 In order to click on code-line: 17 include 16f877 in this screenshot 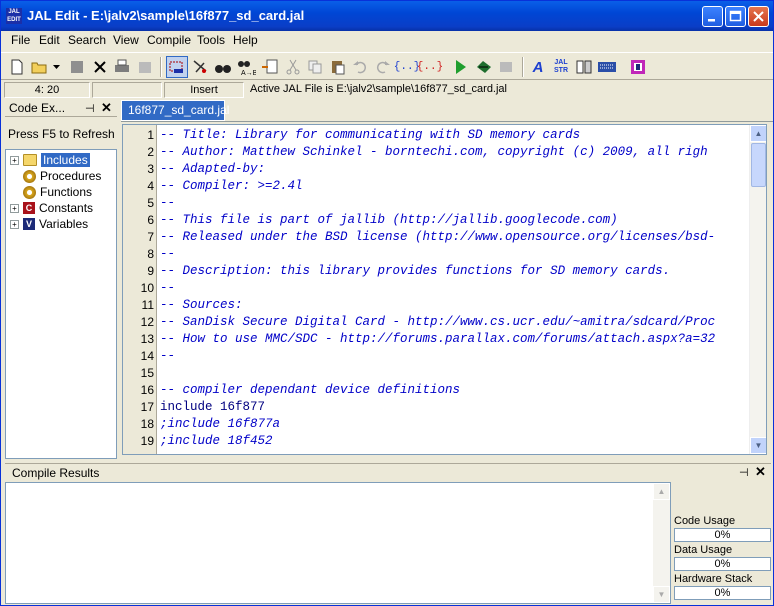, I will do `click(433, 408)`.